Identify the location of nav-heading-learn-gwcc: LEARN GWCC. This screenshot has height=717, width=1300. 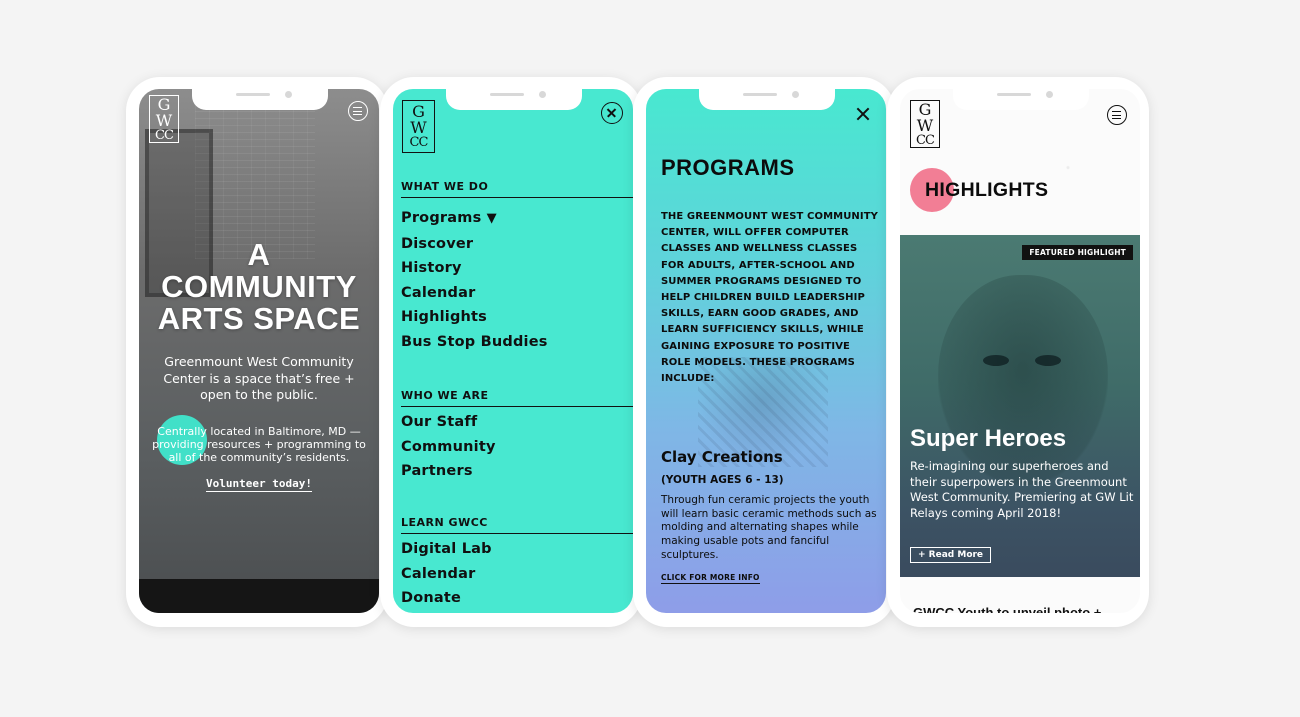
(517, 525).